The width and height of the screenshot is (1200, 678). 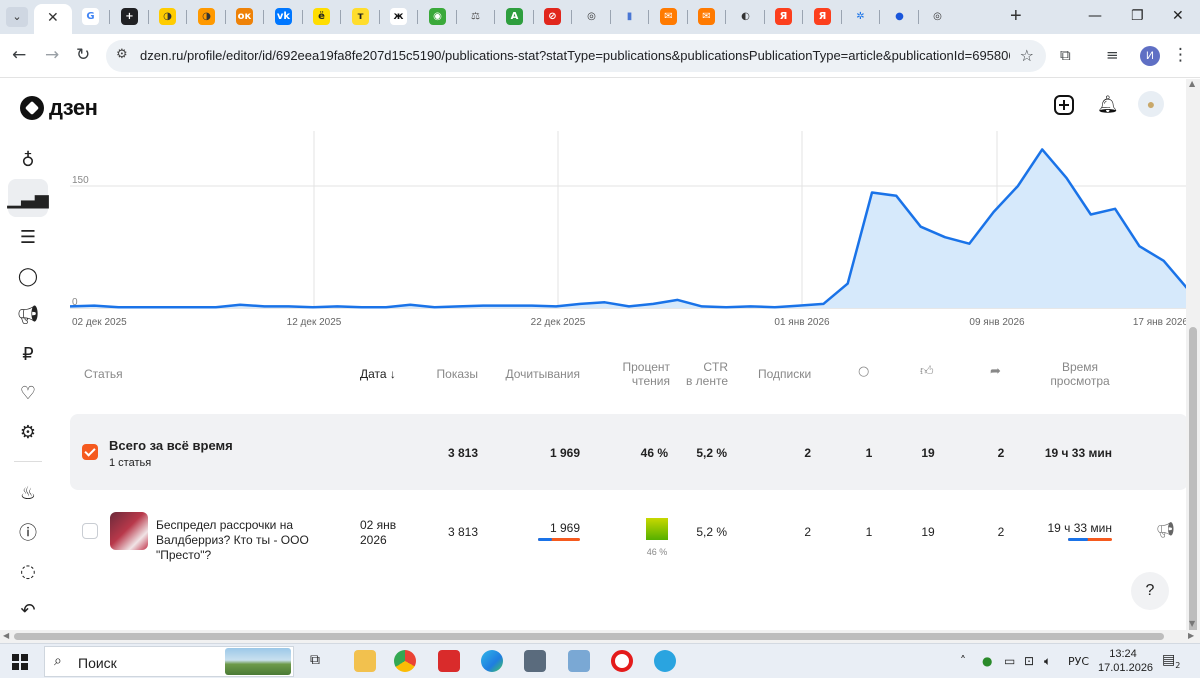 What do you see at coordinates (90, 452) in the screenshot?
I see `total-checkbox` at bounding box center [90, 452].